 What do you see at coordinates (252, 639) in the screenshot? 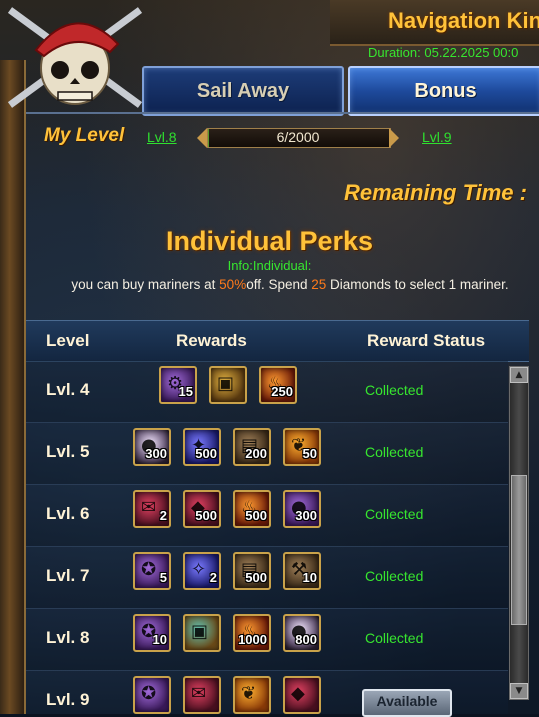
I see `reward-quantity: 1000` at bounding box center [252, 639].